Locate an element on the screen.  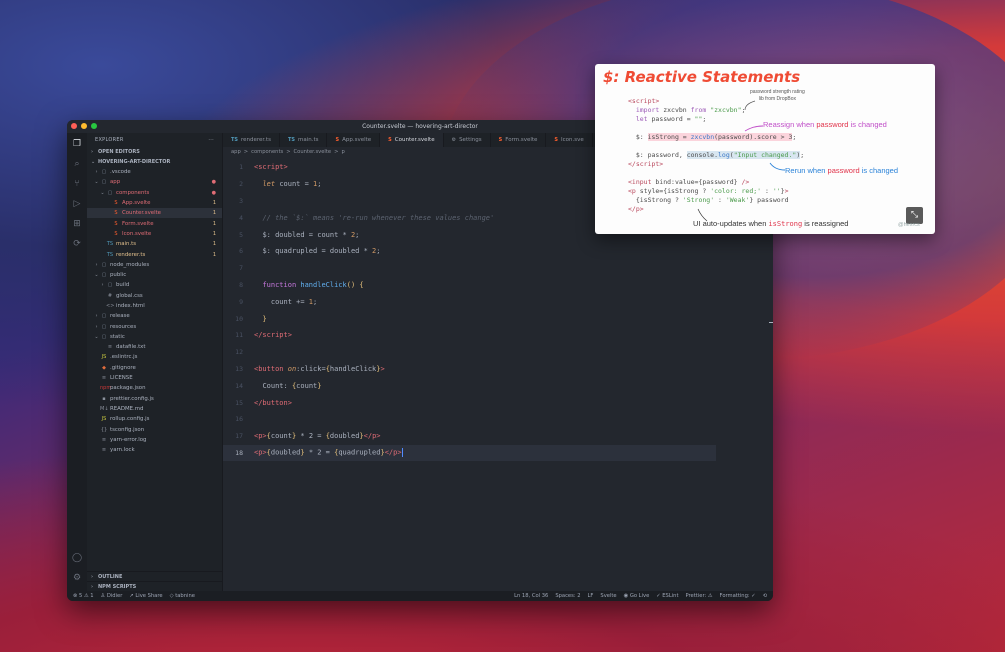
tree-item: ⌄ ▢ static is located at coordinates (154, 337).